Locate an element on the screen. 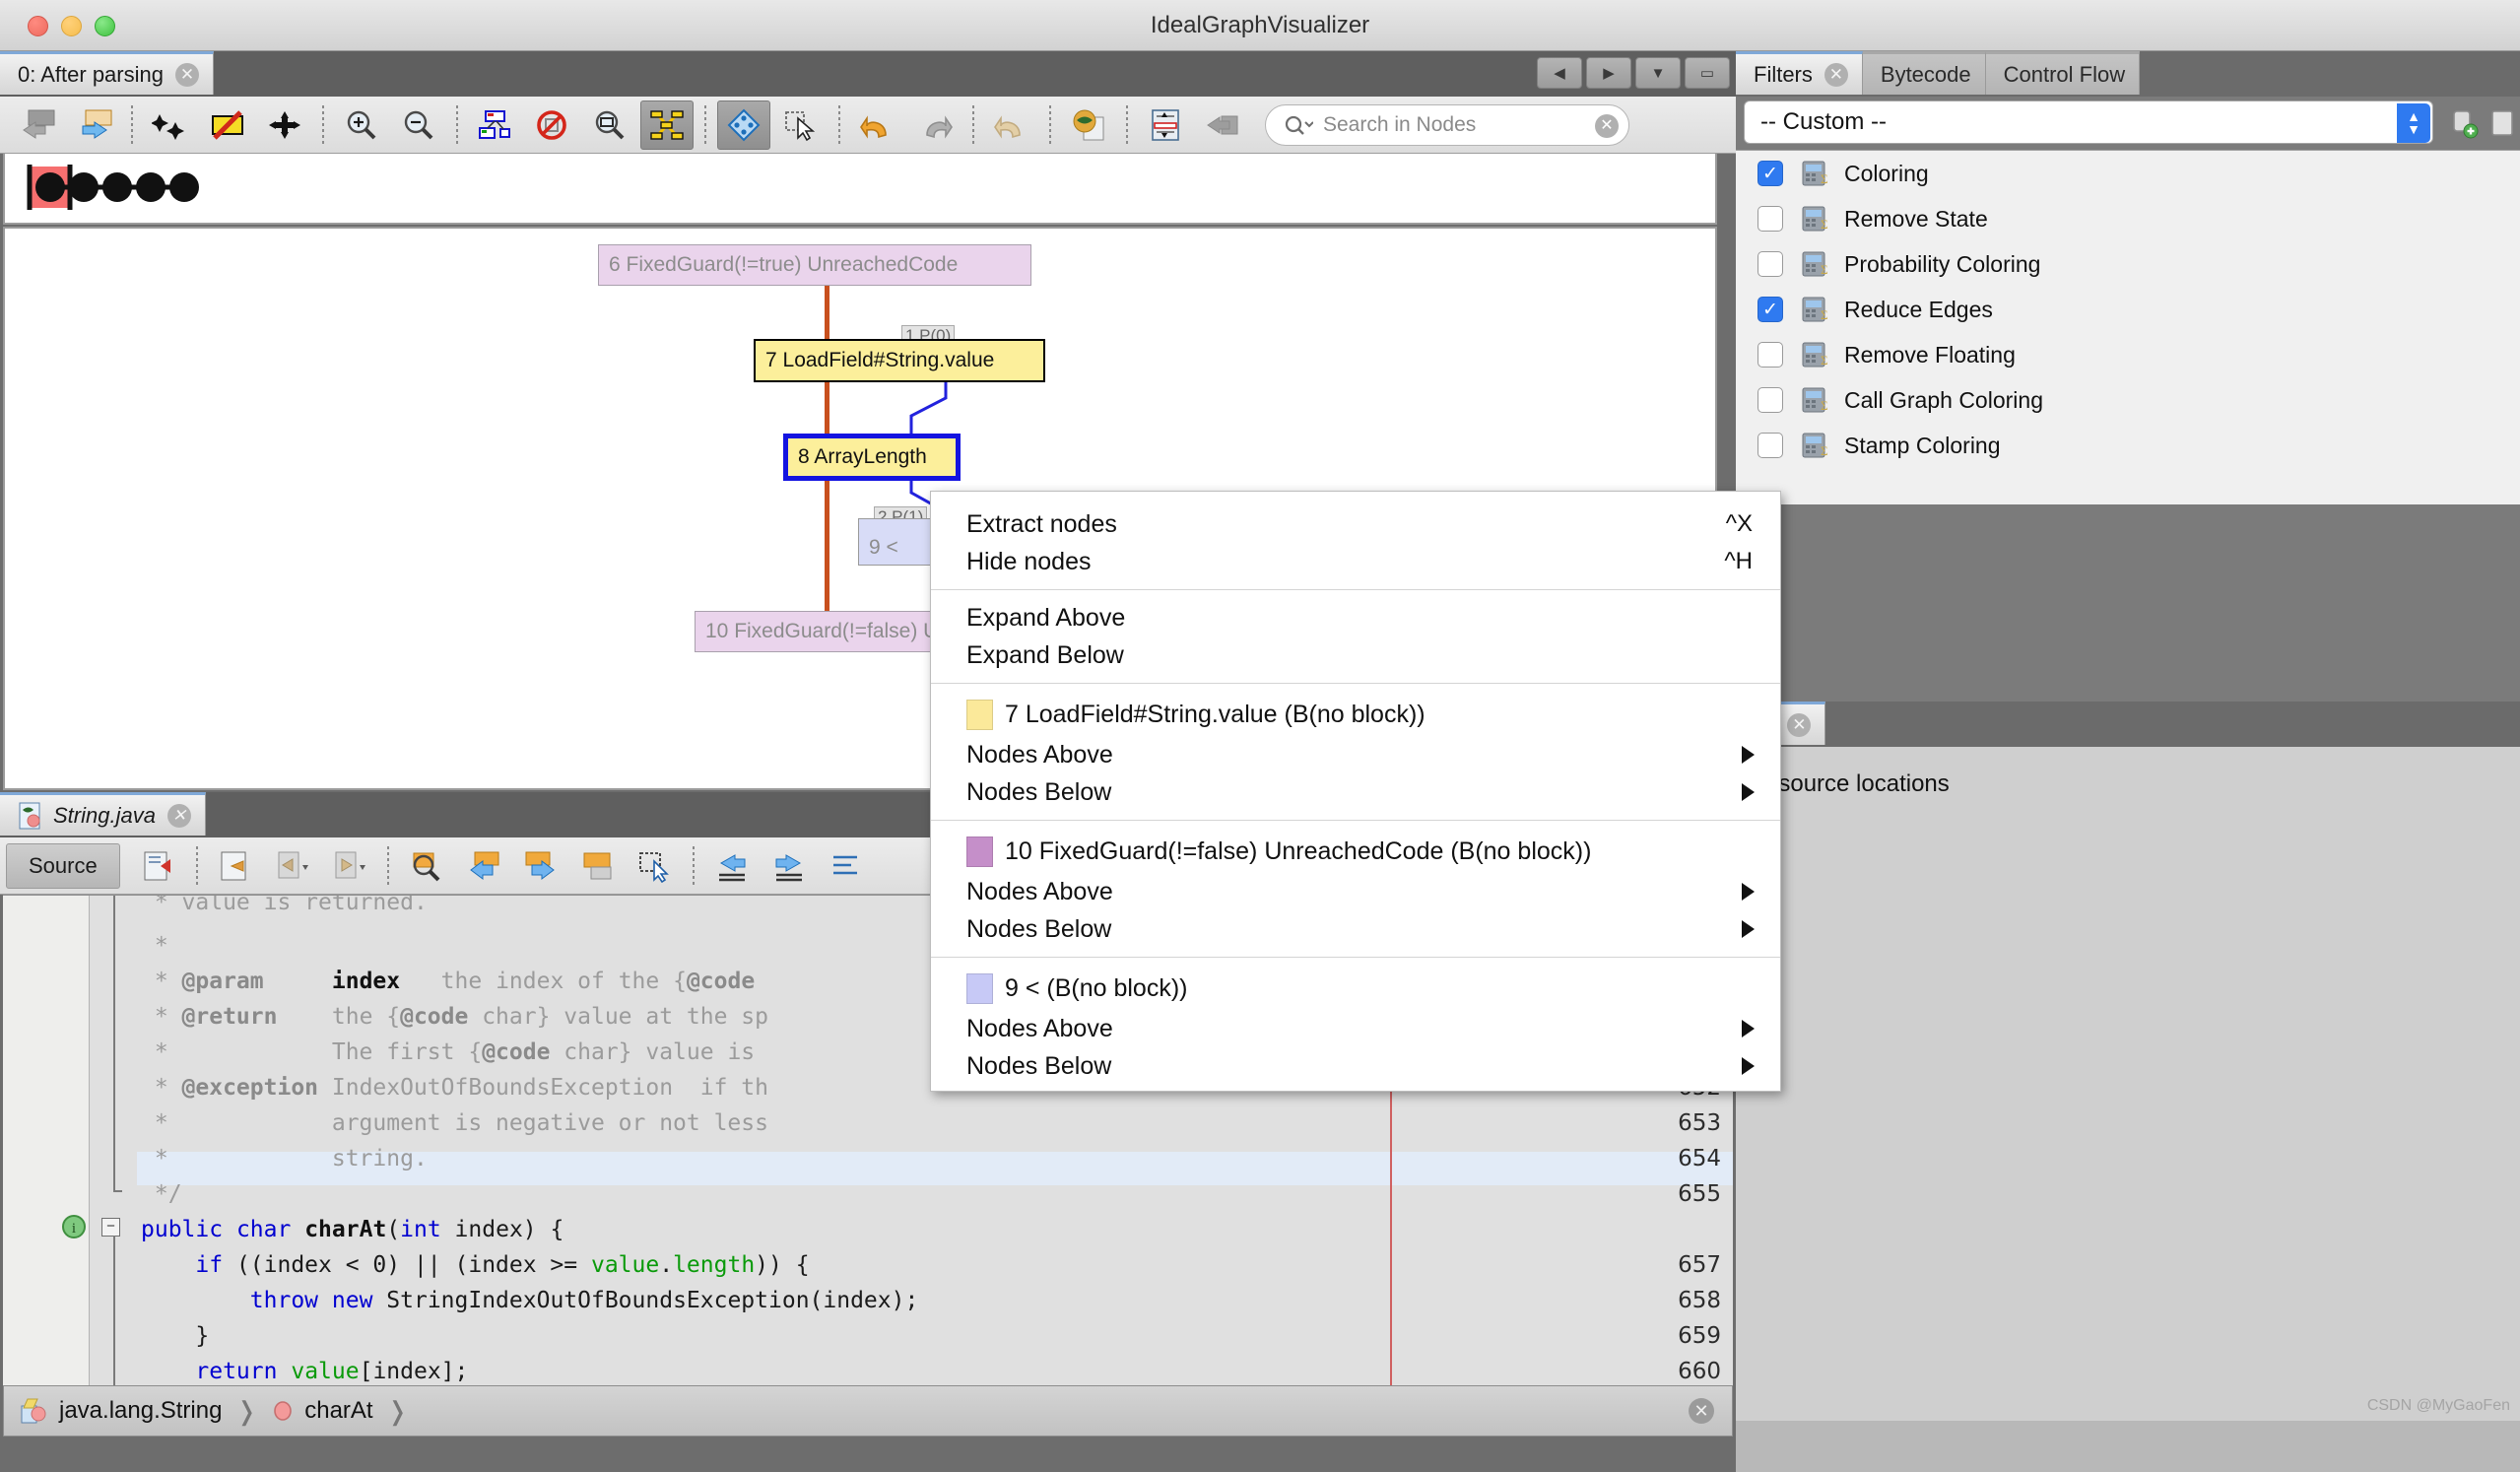 This screenshot has width=2520, height=1472. window-title: IdealGraphVisualizer is located at coordinates (1260, 25).